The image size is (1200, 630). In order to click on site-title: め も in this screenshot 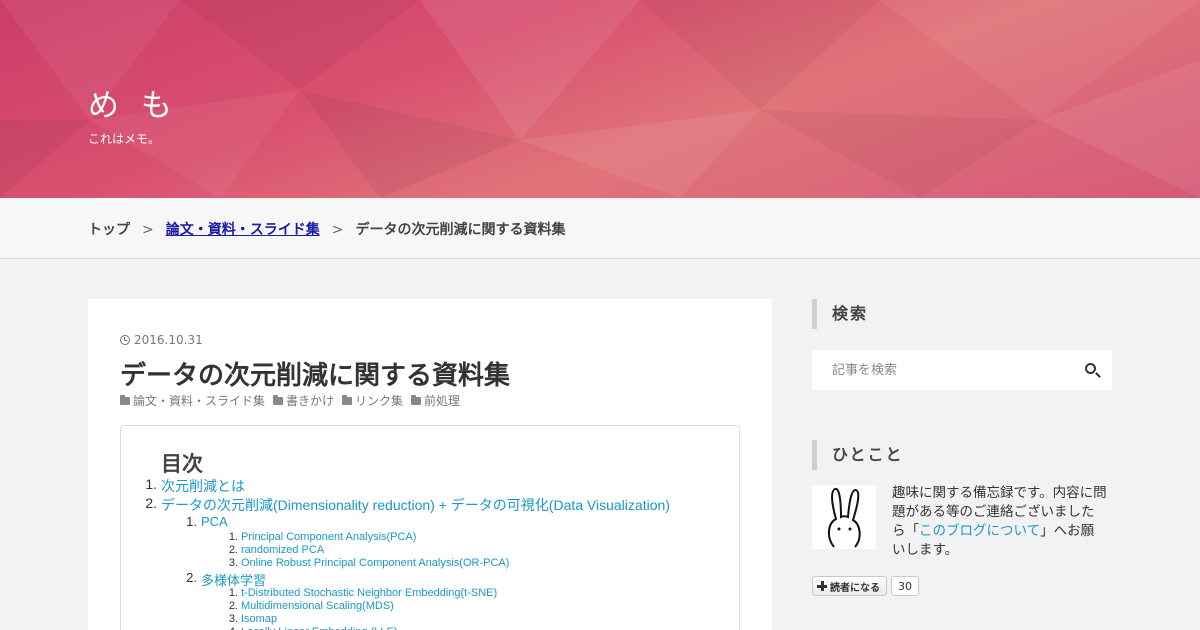, I will do `click(133, 102)`.